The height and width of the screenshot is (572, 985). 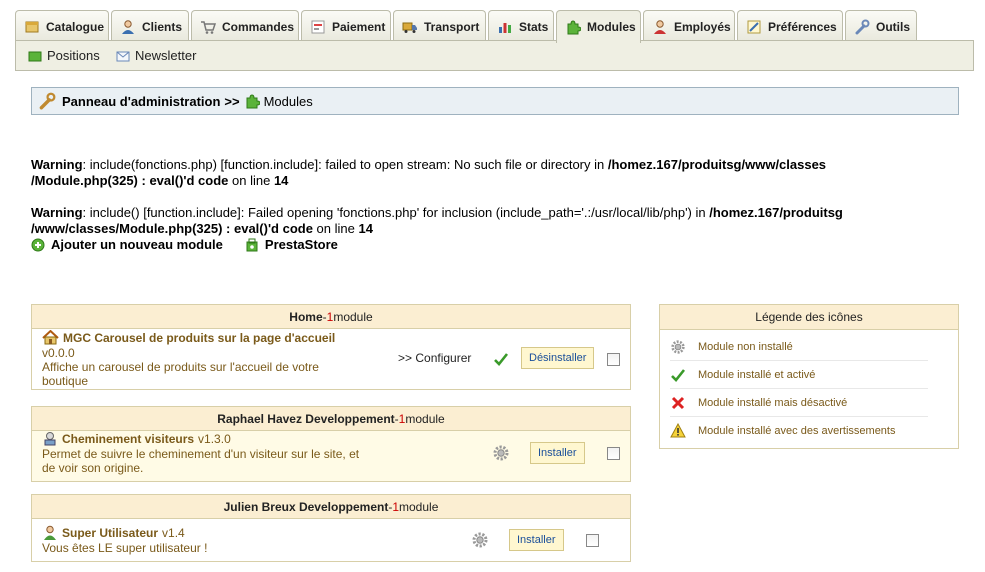 What do you see at coordinates (32, 27) in the screenshot?
I see `catalogue-icon` at bounding box center [32, 27].